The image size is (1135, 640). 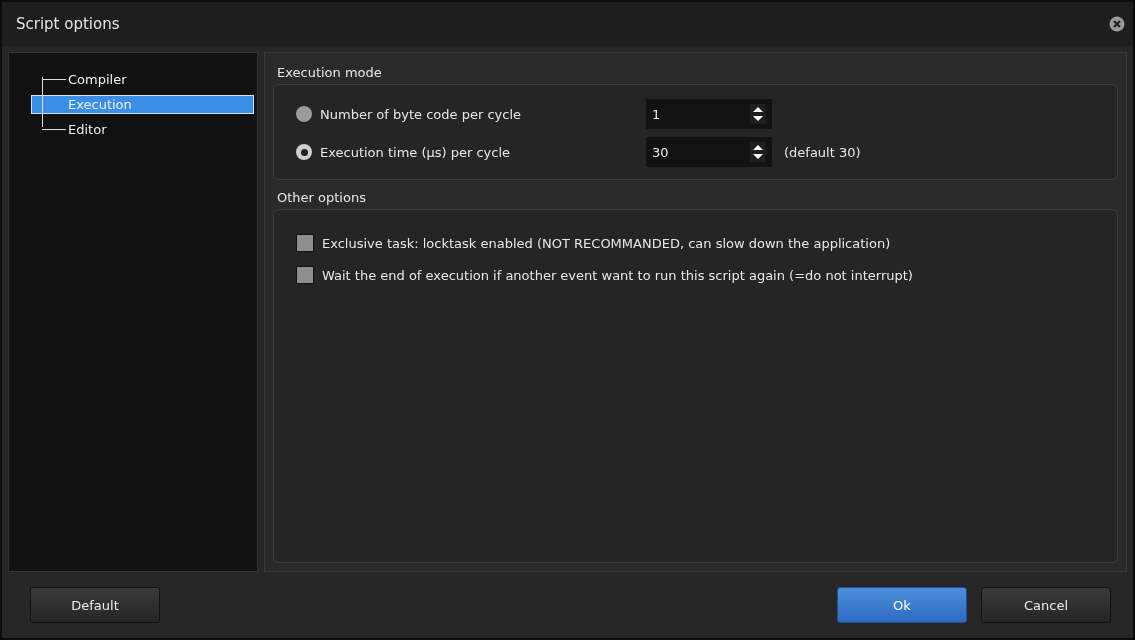 What do you see at coordinates (822, 152) in the screenshot?
I see `default-hint: (default 30)` at bounding box center [822, 152].